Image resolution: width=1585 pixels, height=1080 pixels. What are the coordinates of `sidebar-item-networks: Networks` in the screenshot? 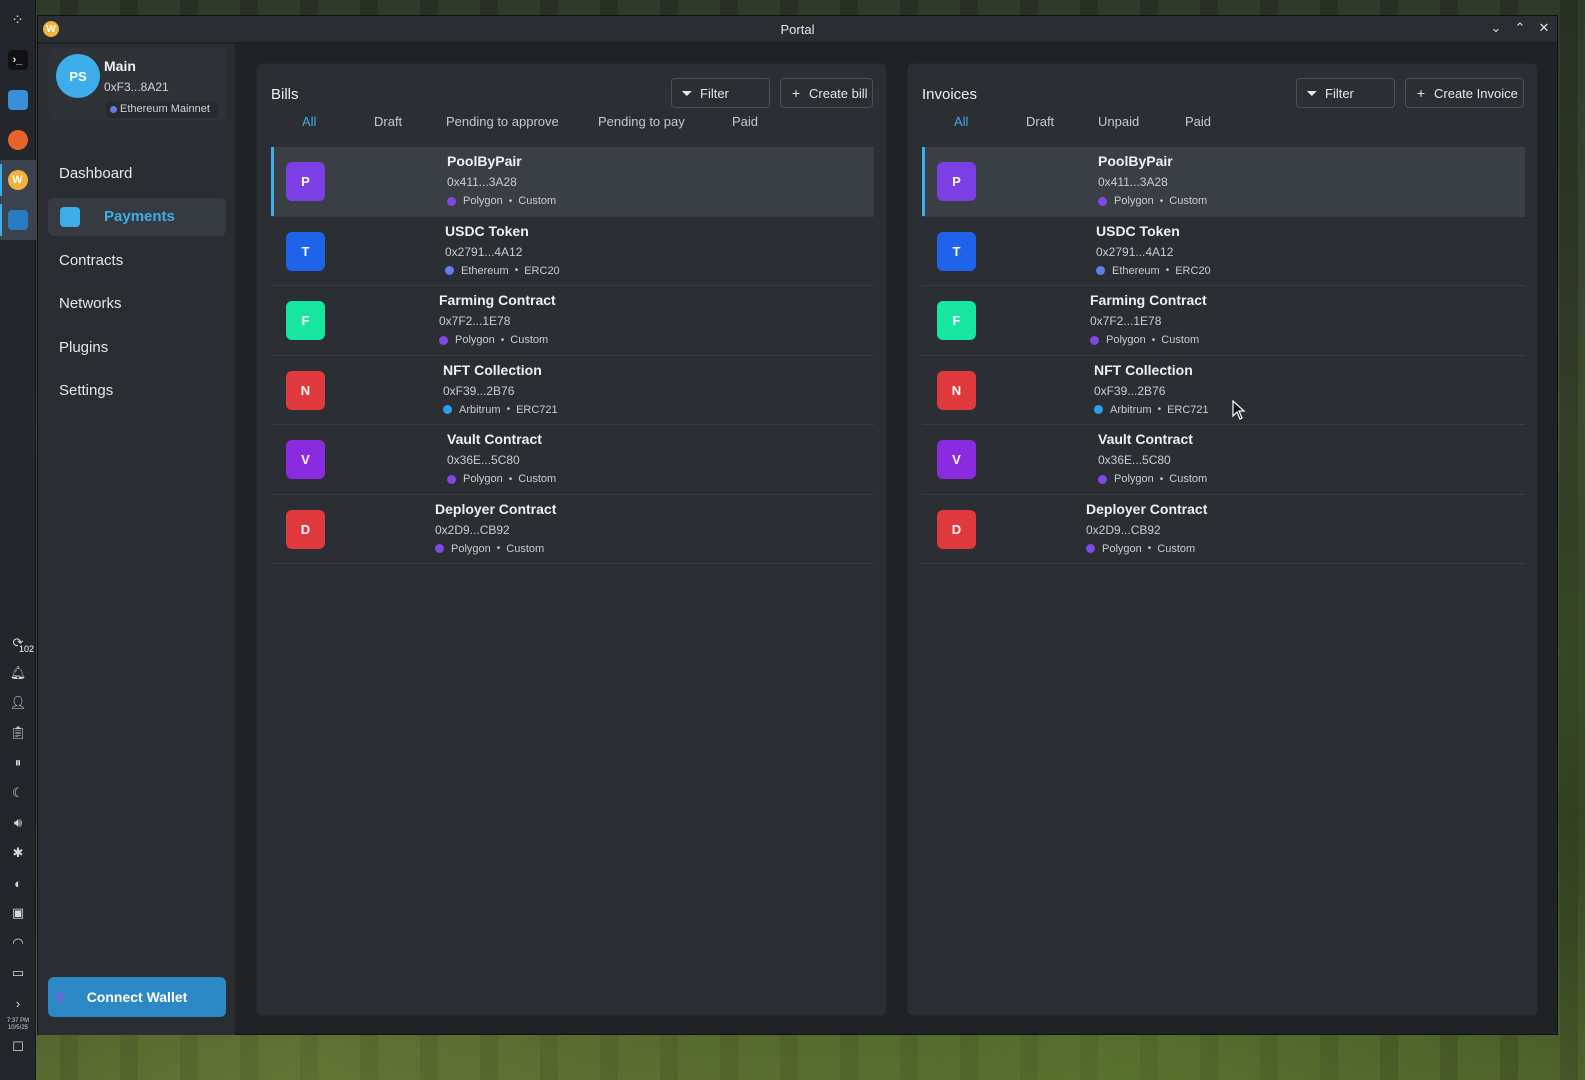 It's located at (137, 304).